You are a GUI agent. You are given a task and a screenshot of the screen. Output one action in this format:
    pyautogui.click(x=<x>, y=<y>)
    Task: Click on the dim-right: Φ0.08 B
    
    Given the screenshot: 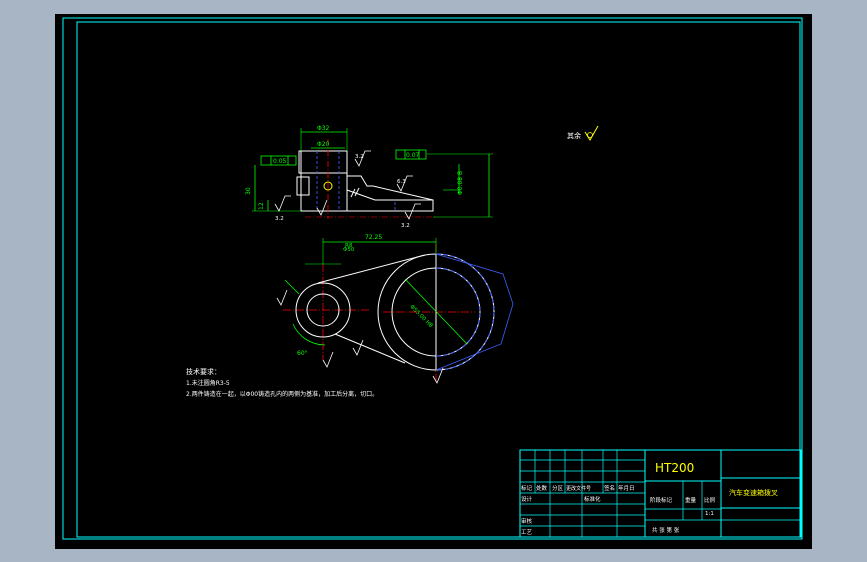 What is the action you would take?
    pyautogui.click(x=460, y=183)
    